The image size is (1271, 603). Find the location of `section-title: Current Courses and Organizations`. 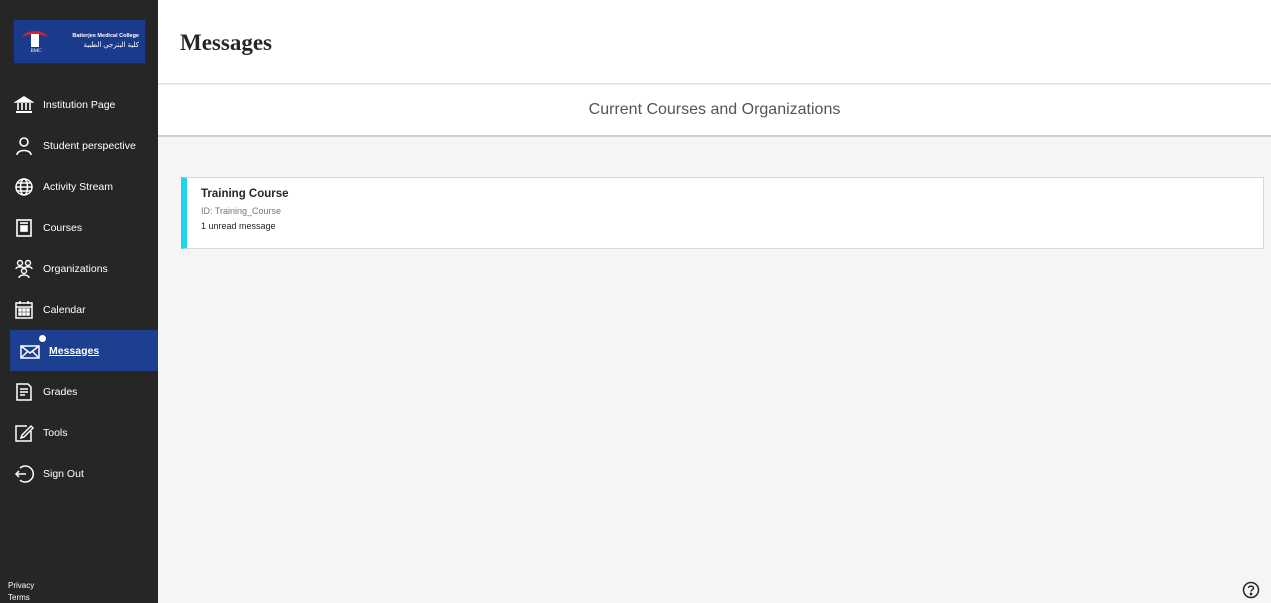

section-title: Current Courses and Organizations is located at coordinates (714, 109).